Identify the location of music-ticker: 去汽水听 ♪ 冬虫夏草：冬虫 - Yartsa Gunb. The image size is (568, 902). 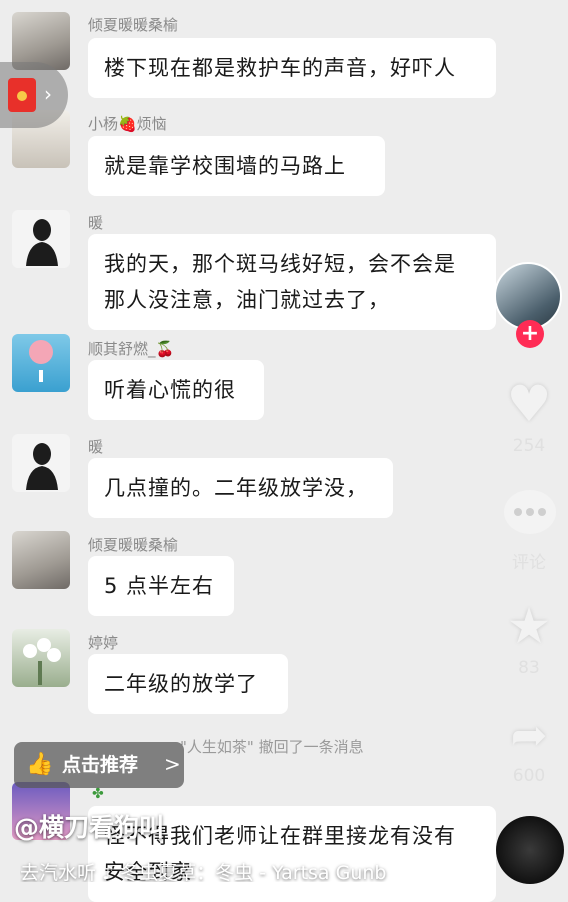
(260, 870).